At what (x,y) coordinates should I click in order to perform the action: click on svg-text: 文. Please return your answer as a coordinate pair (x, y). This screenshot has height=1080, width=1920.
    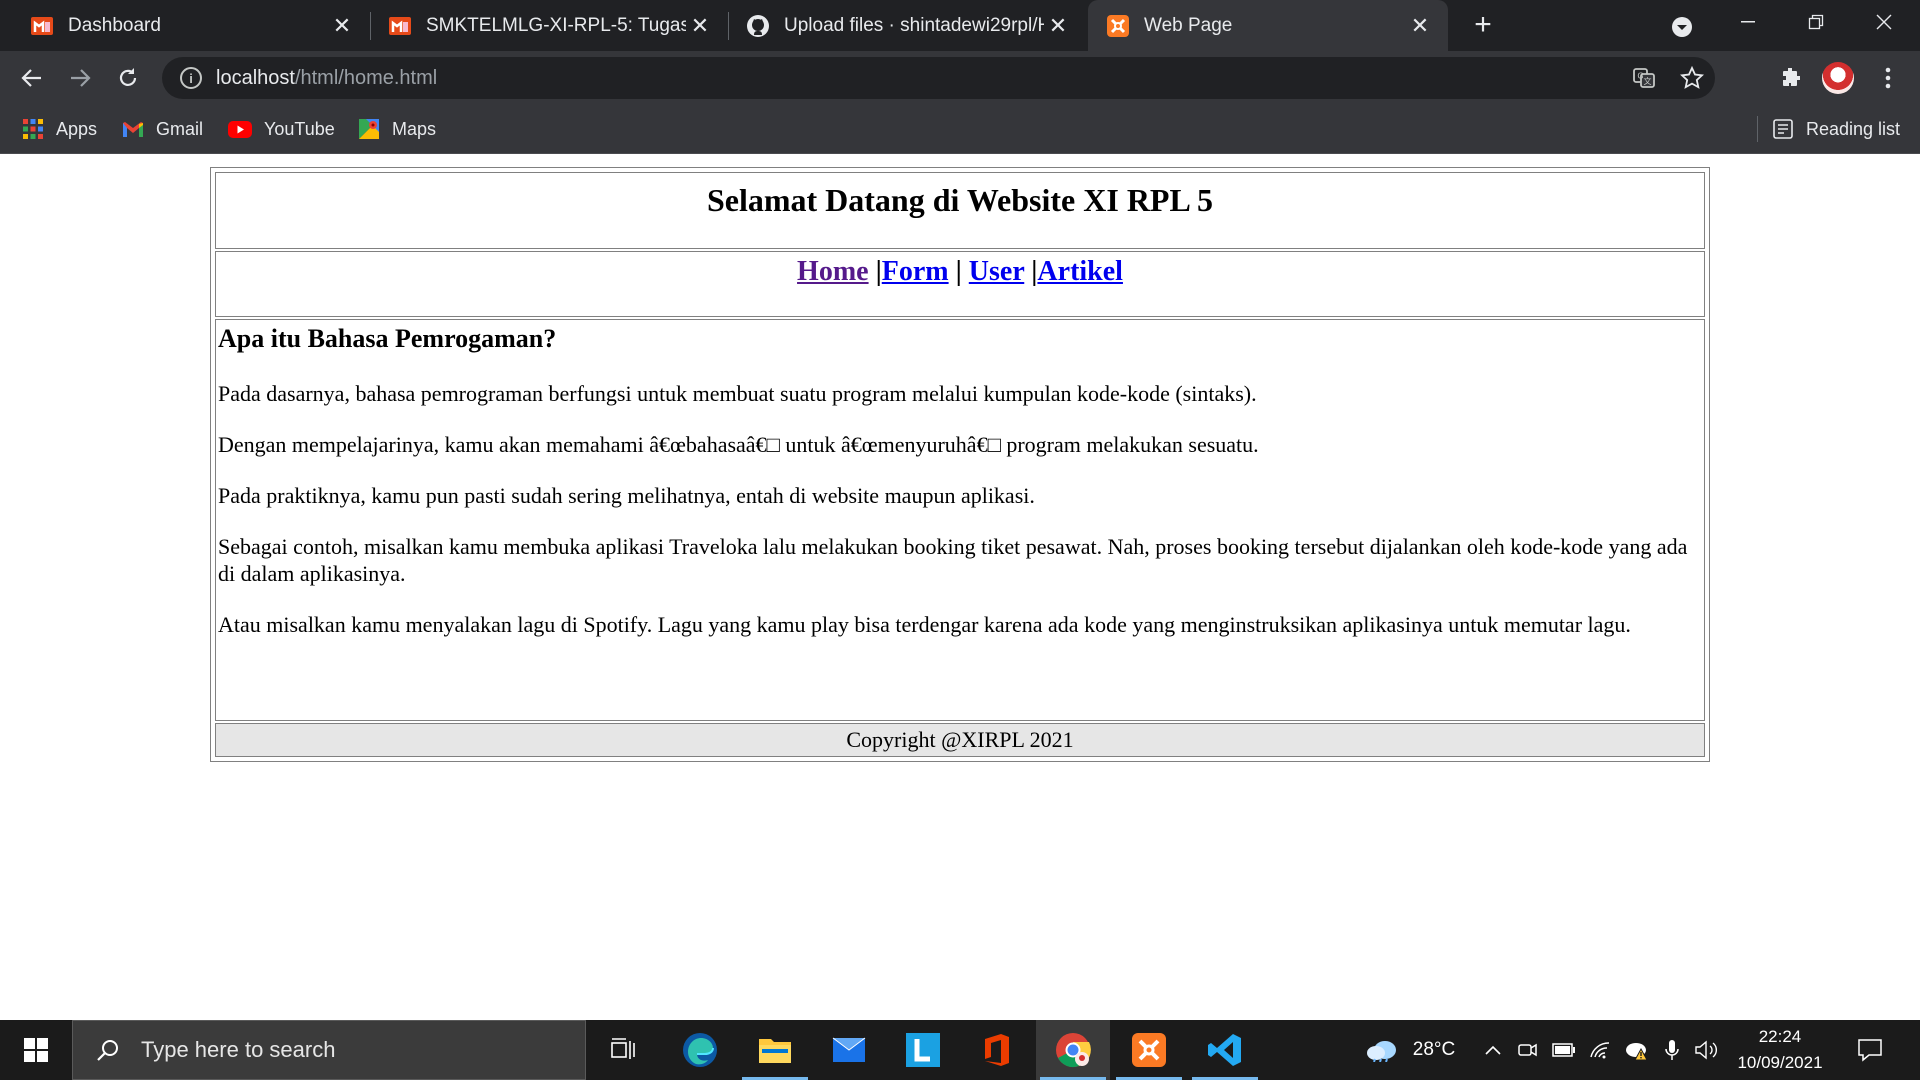
    Looking at the image, I should click on (1648, 81).